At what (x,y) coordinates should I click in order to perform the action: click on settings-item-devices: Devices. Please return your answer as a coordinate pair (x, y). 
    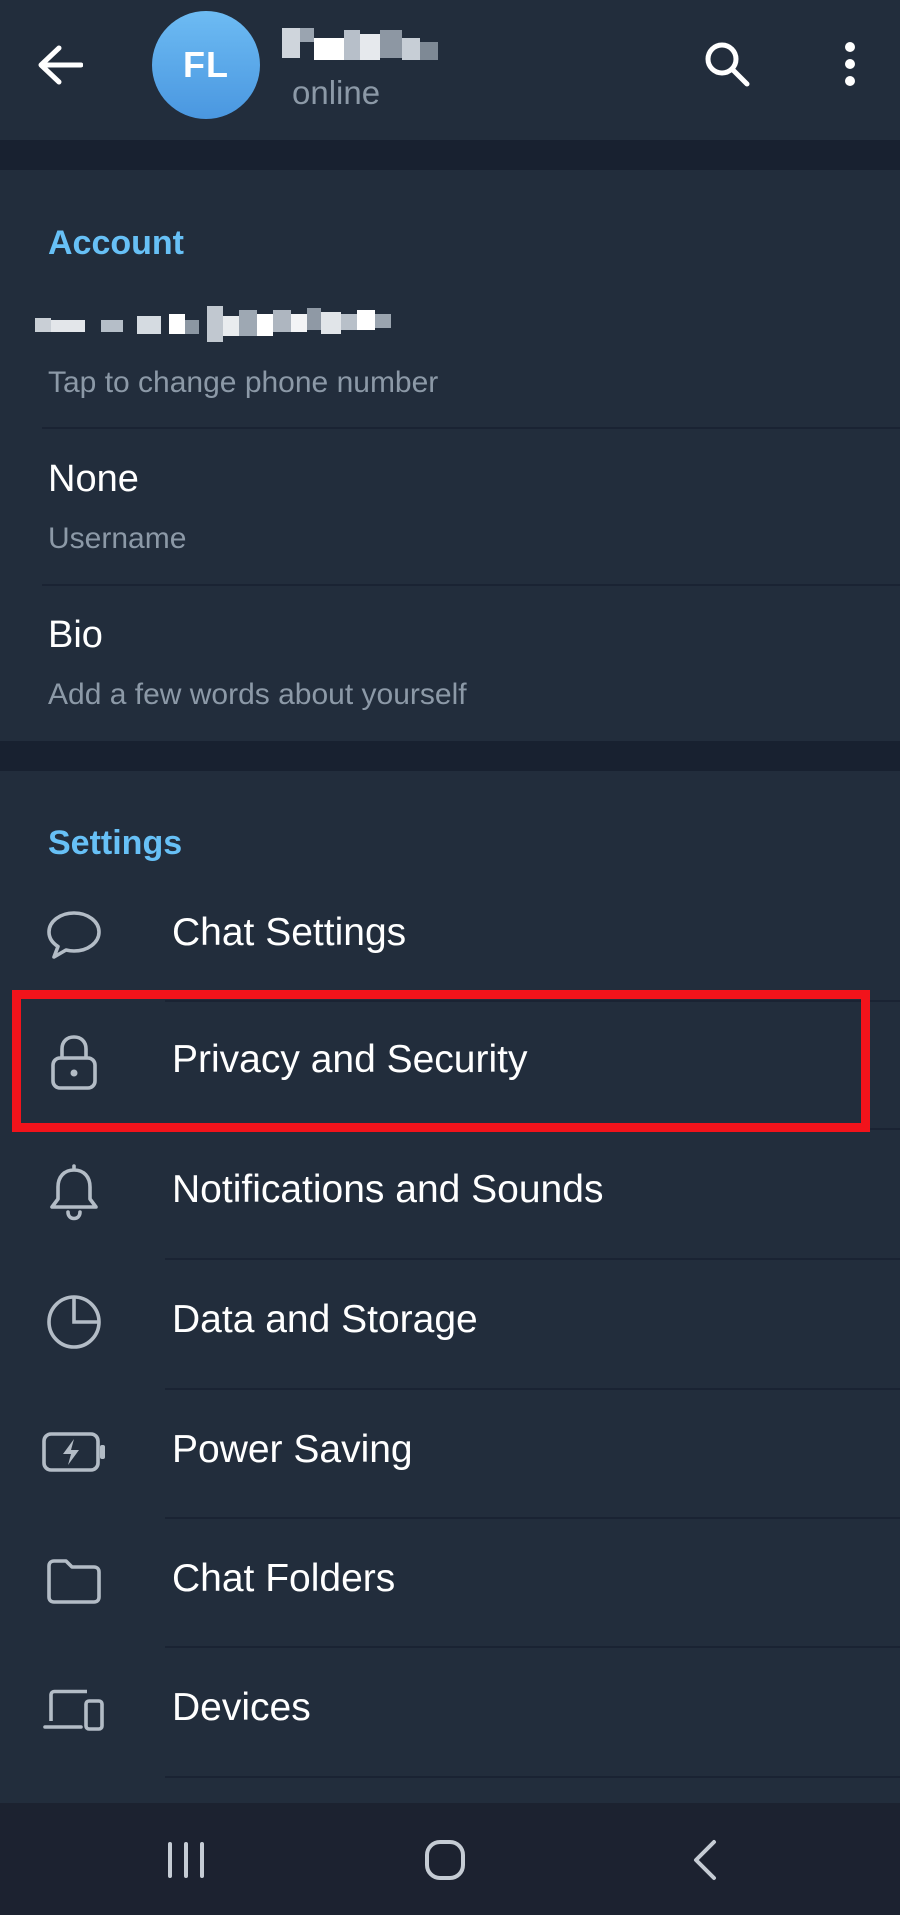
    Looking at the image, I should click on (450, 1710).